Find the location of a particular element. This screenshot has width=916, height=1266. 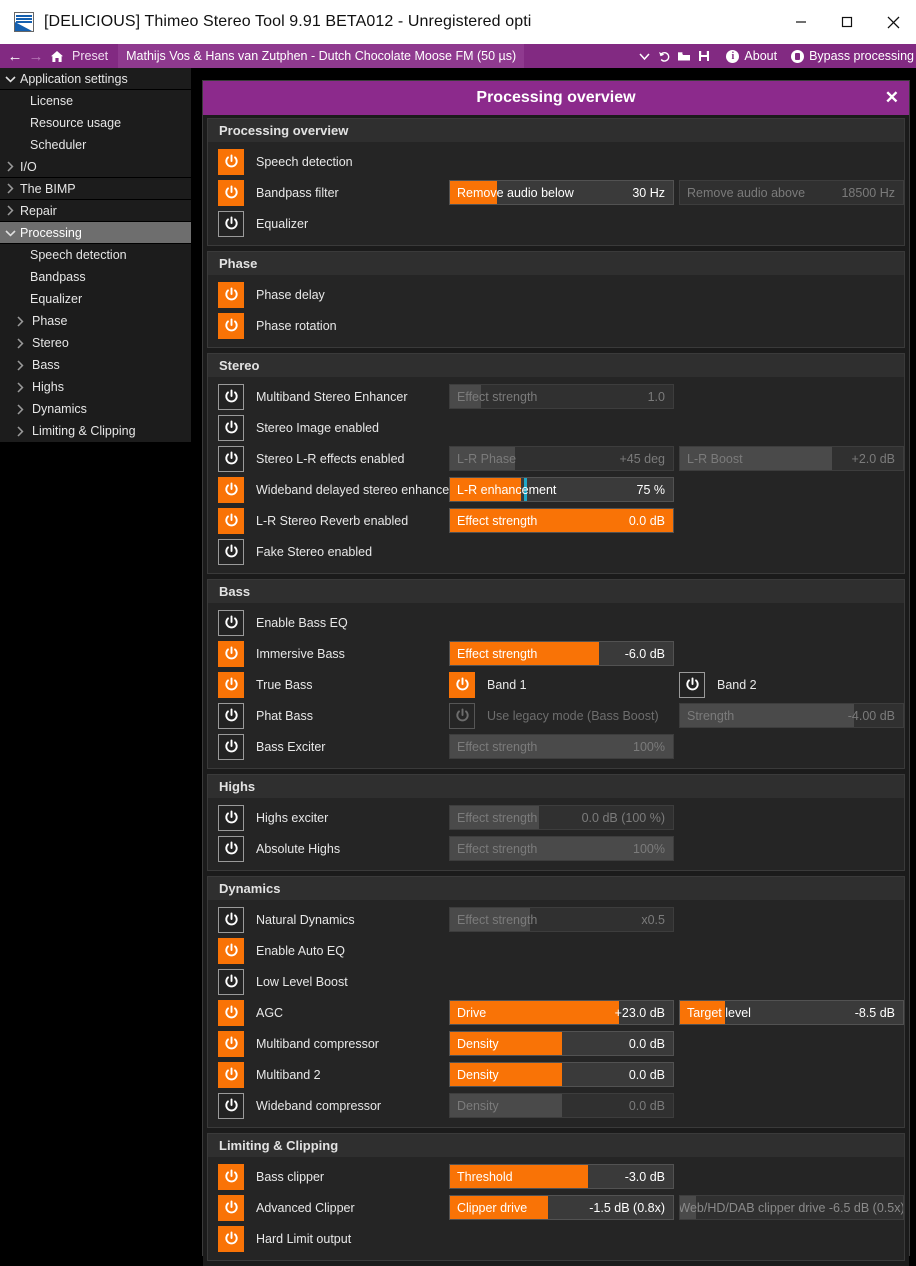

sidebar-item-application-settings: Application settings is located at coordinates (95, 79).